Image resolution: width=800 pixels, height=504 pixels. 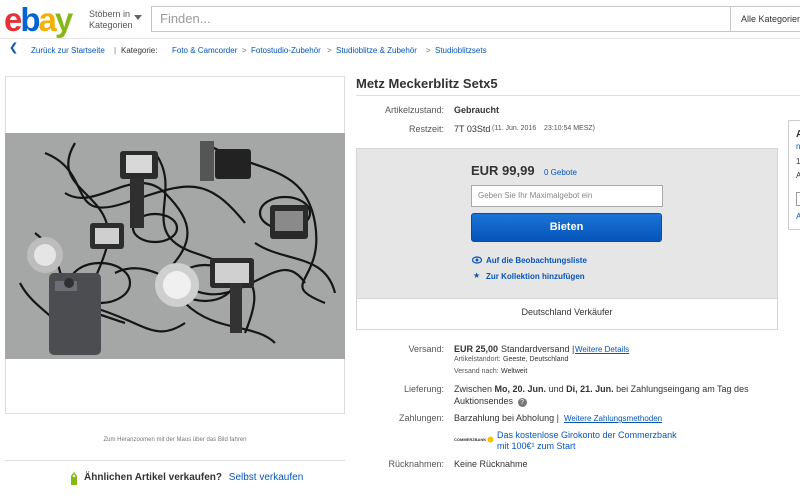 What do you see at coordinates (560, 172) in the screenshot?
I see `bid-count-link: 0 Gebote` at bounding box center [560, 172].